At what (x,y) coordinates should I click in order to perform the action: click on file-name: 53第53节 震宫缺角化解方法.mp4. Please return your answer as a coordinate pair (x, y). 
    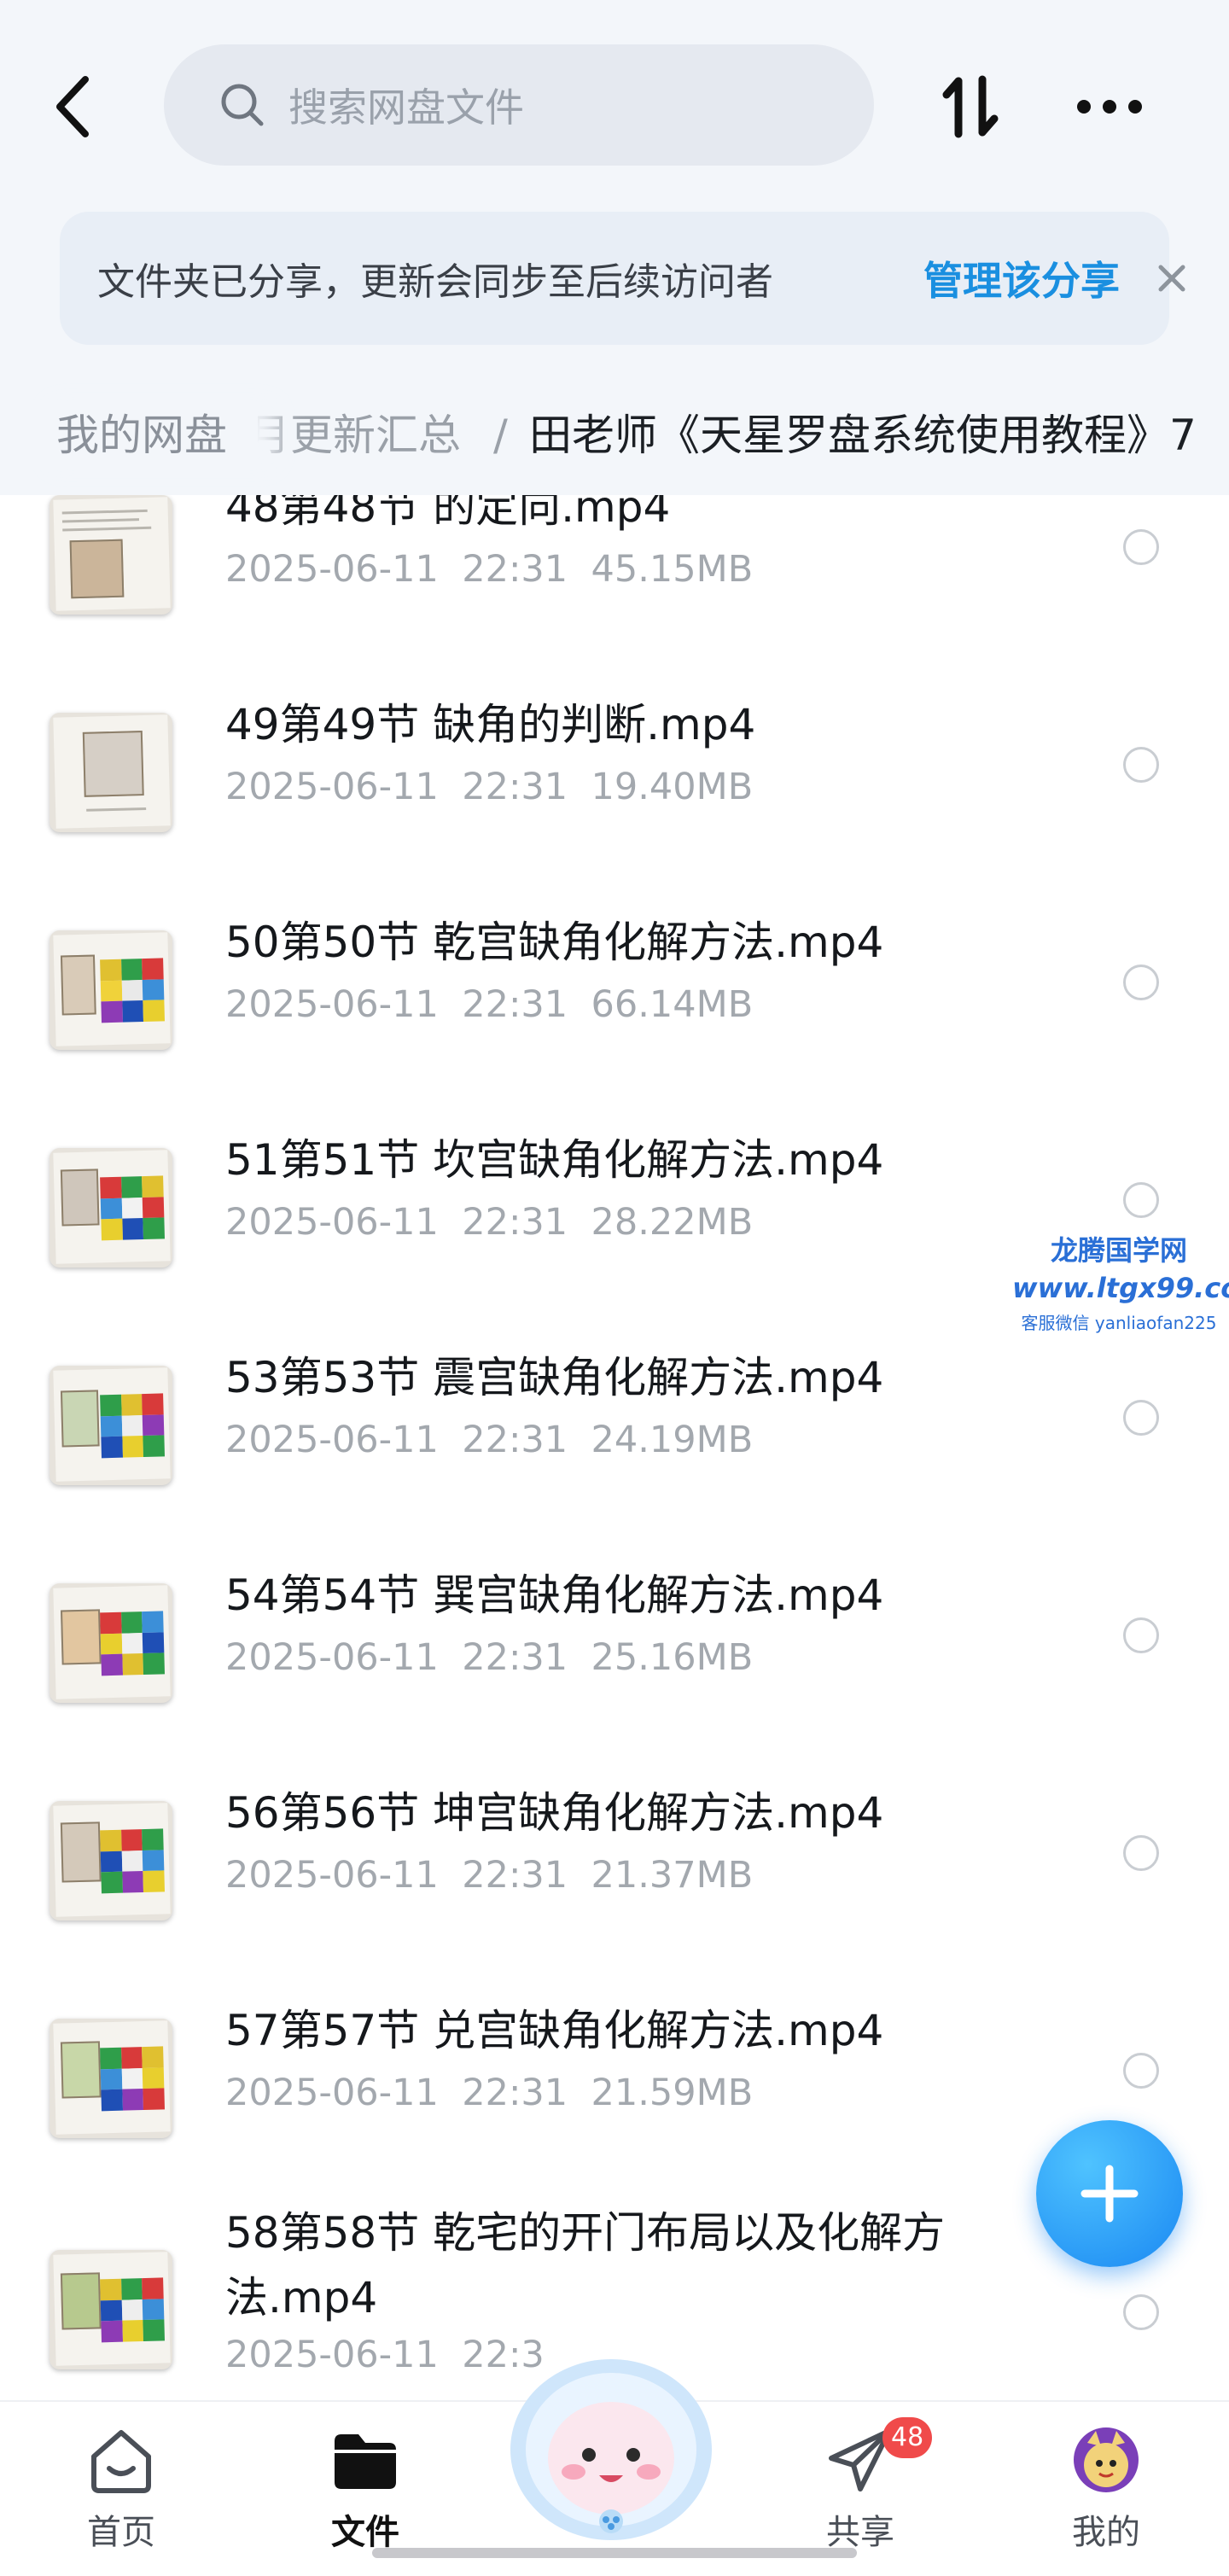
    Looking at the image, I should click on (554, 1377).